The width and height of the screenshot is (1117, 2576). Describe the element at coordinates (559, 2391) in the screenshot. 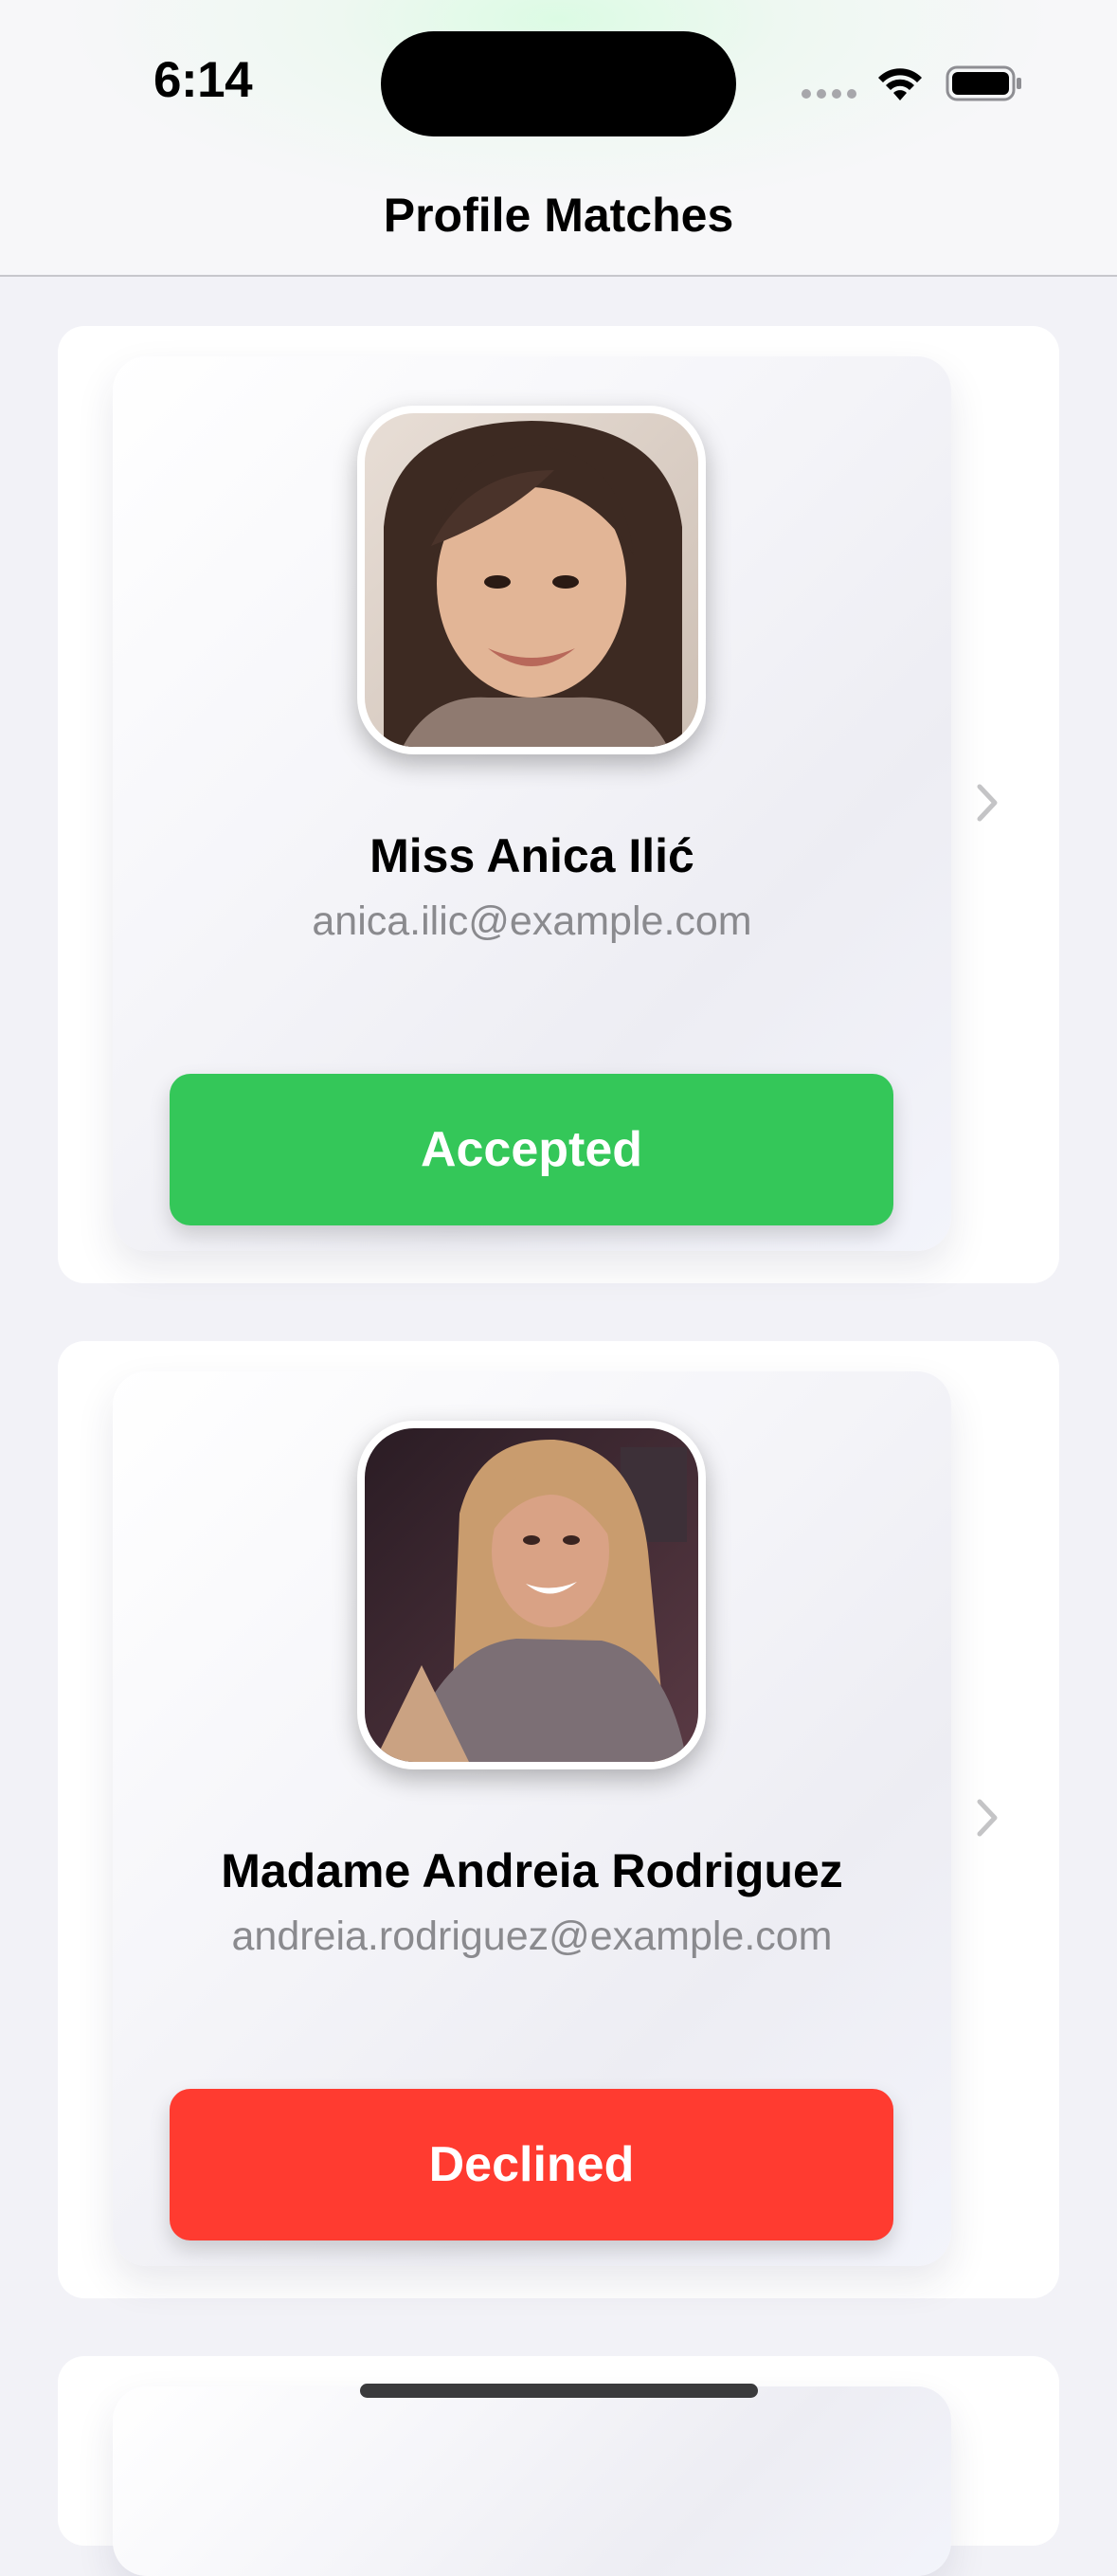

I see `home-indicator` at that location.